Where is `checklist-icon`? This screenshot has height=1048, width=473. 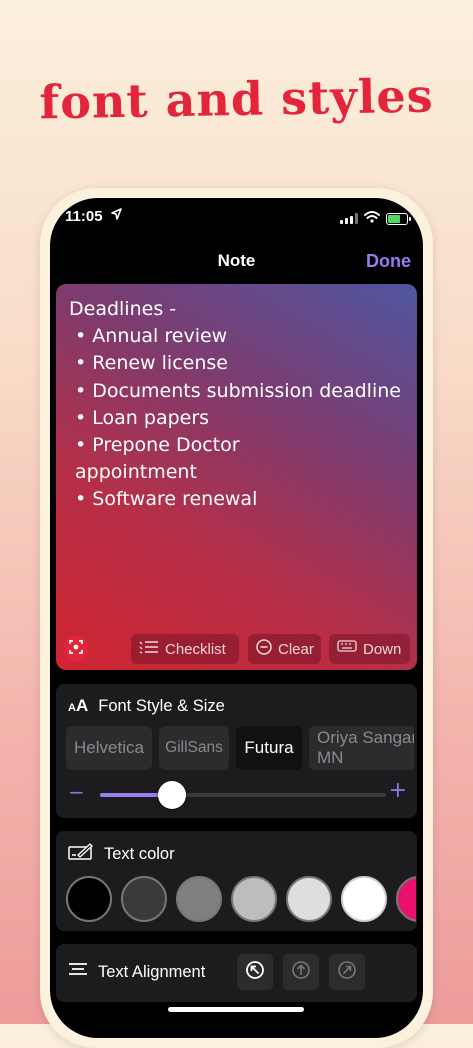
checklist-icon is located at coordinates (149, 649).